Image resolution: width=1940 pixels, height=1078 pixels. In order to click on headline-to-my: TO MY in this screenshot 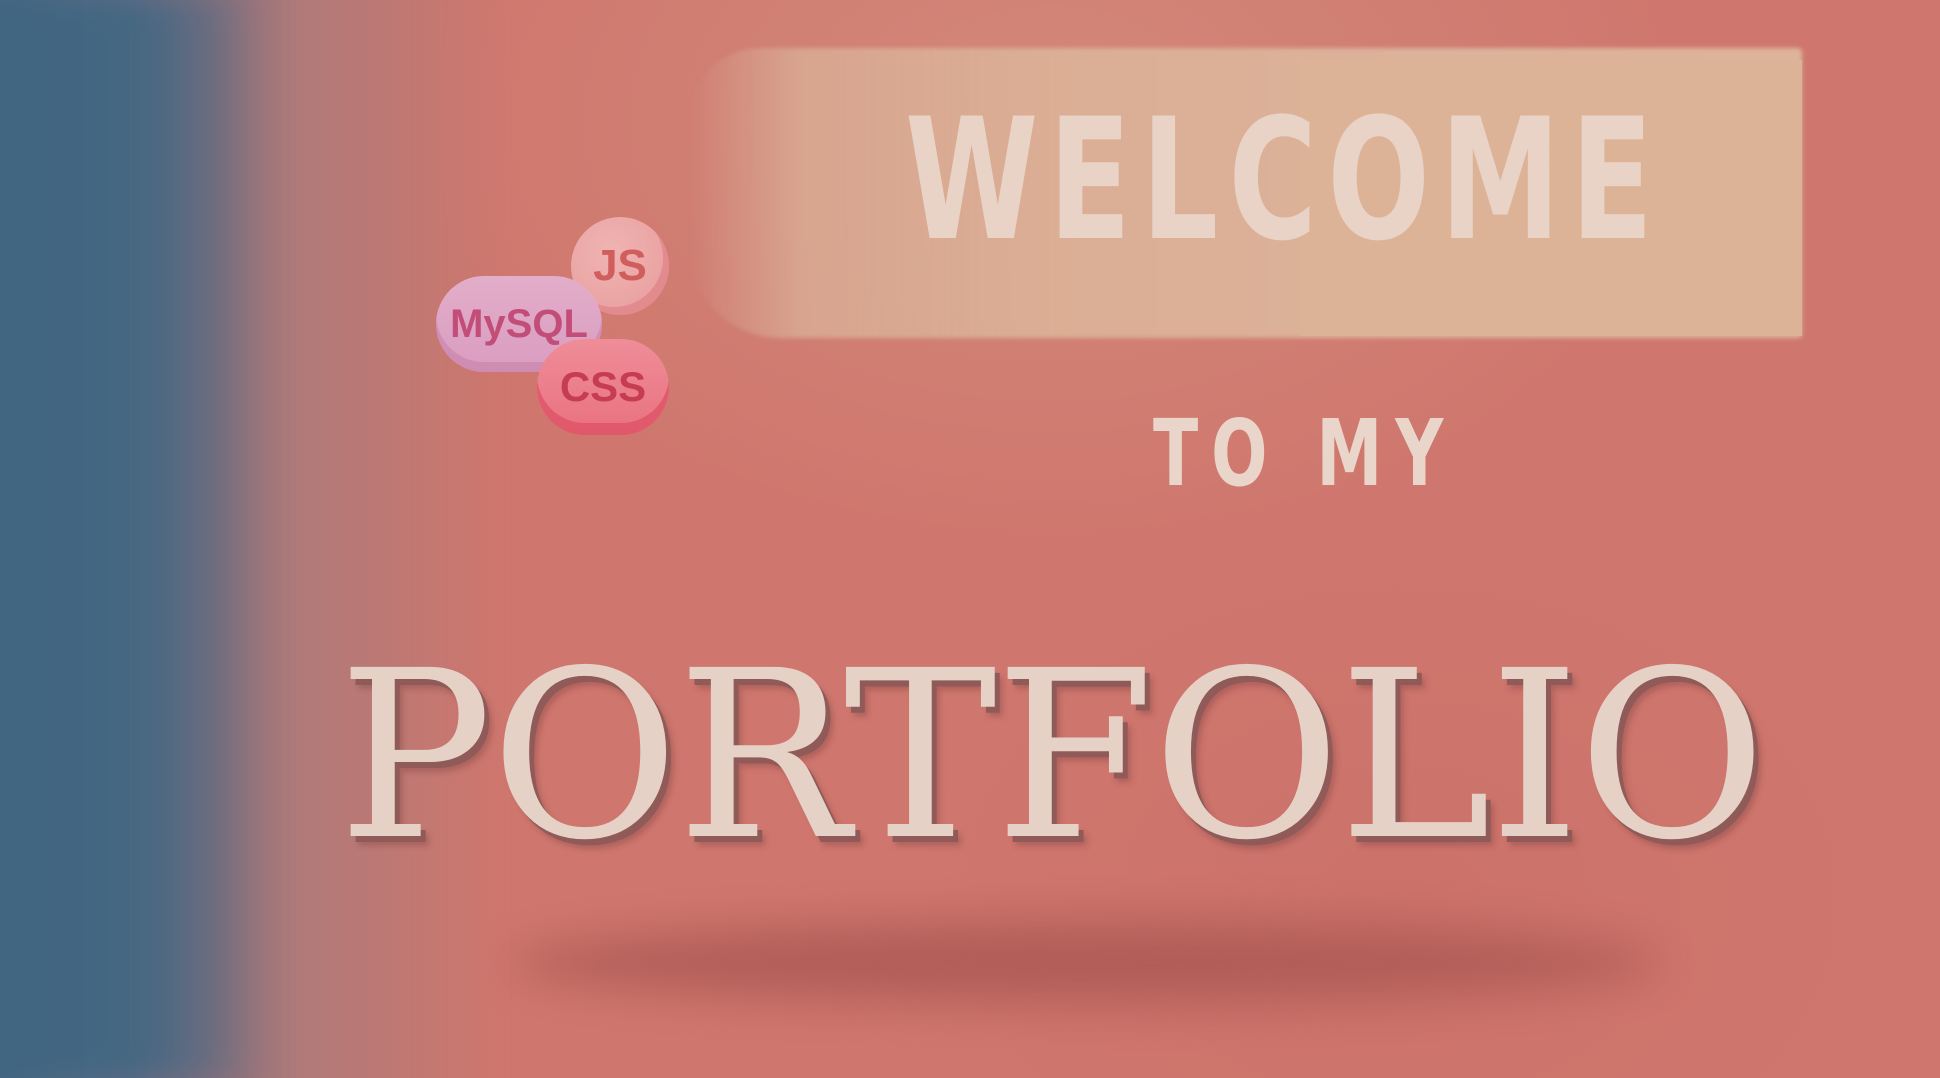, I will do `click(1305, 453)`.